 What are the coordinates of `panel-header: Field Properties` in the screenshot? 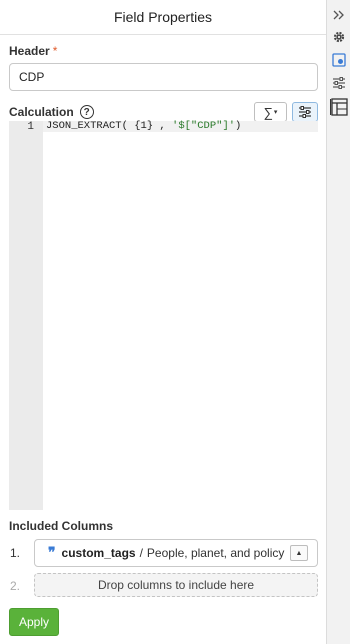 It's located at (163, 17).